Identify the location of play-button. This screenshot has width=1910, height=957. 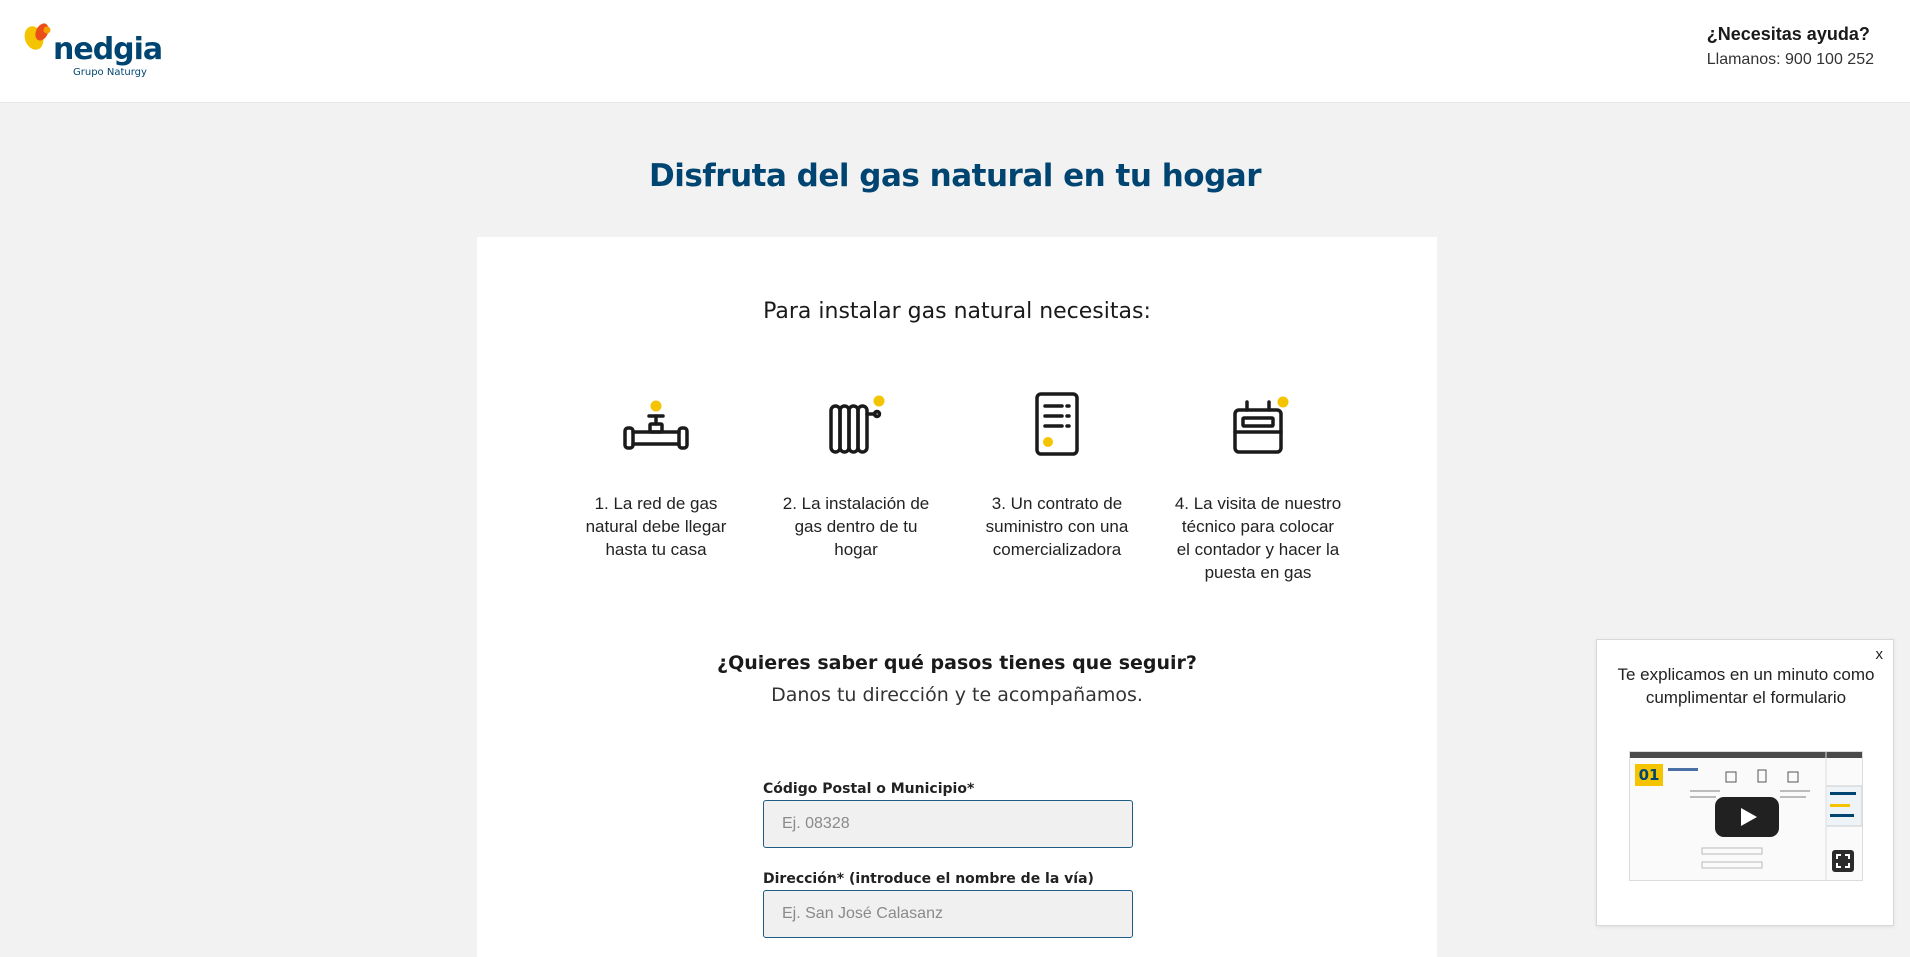
(1747, 817).